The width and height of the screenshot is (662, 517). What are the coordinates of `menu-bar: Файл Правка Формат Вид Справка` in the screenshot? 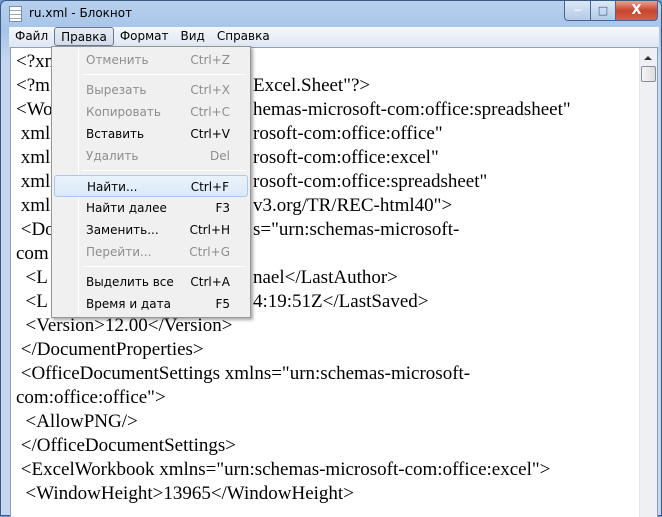 It's located at (334, 37).